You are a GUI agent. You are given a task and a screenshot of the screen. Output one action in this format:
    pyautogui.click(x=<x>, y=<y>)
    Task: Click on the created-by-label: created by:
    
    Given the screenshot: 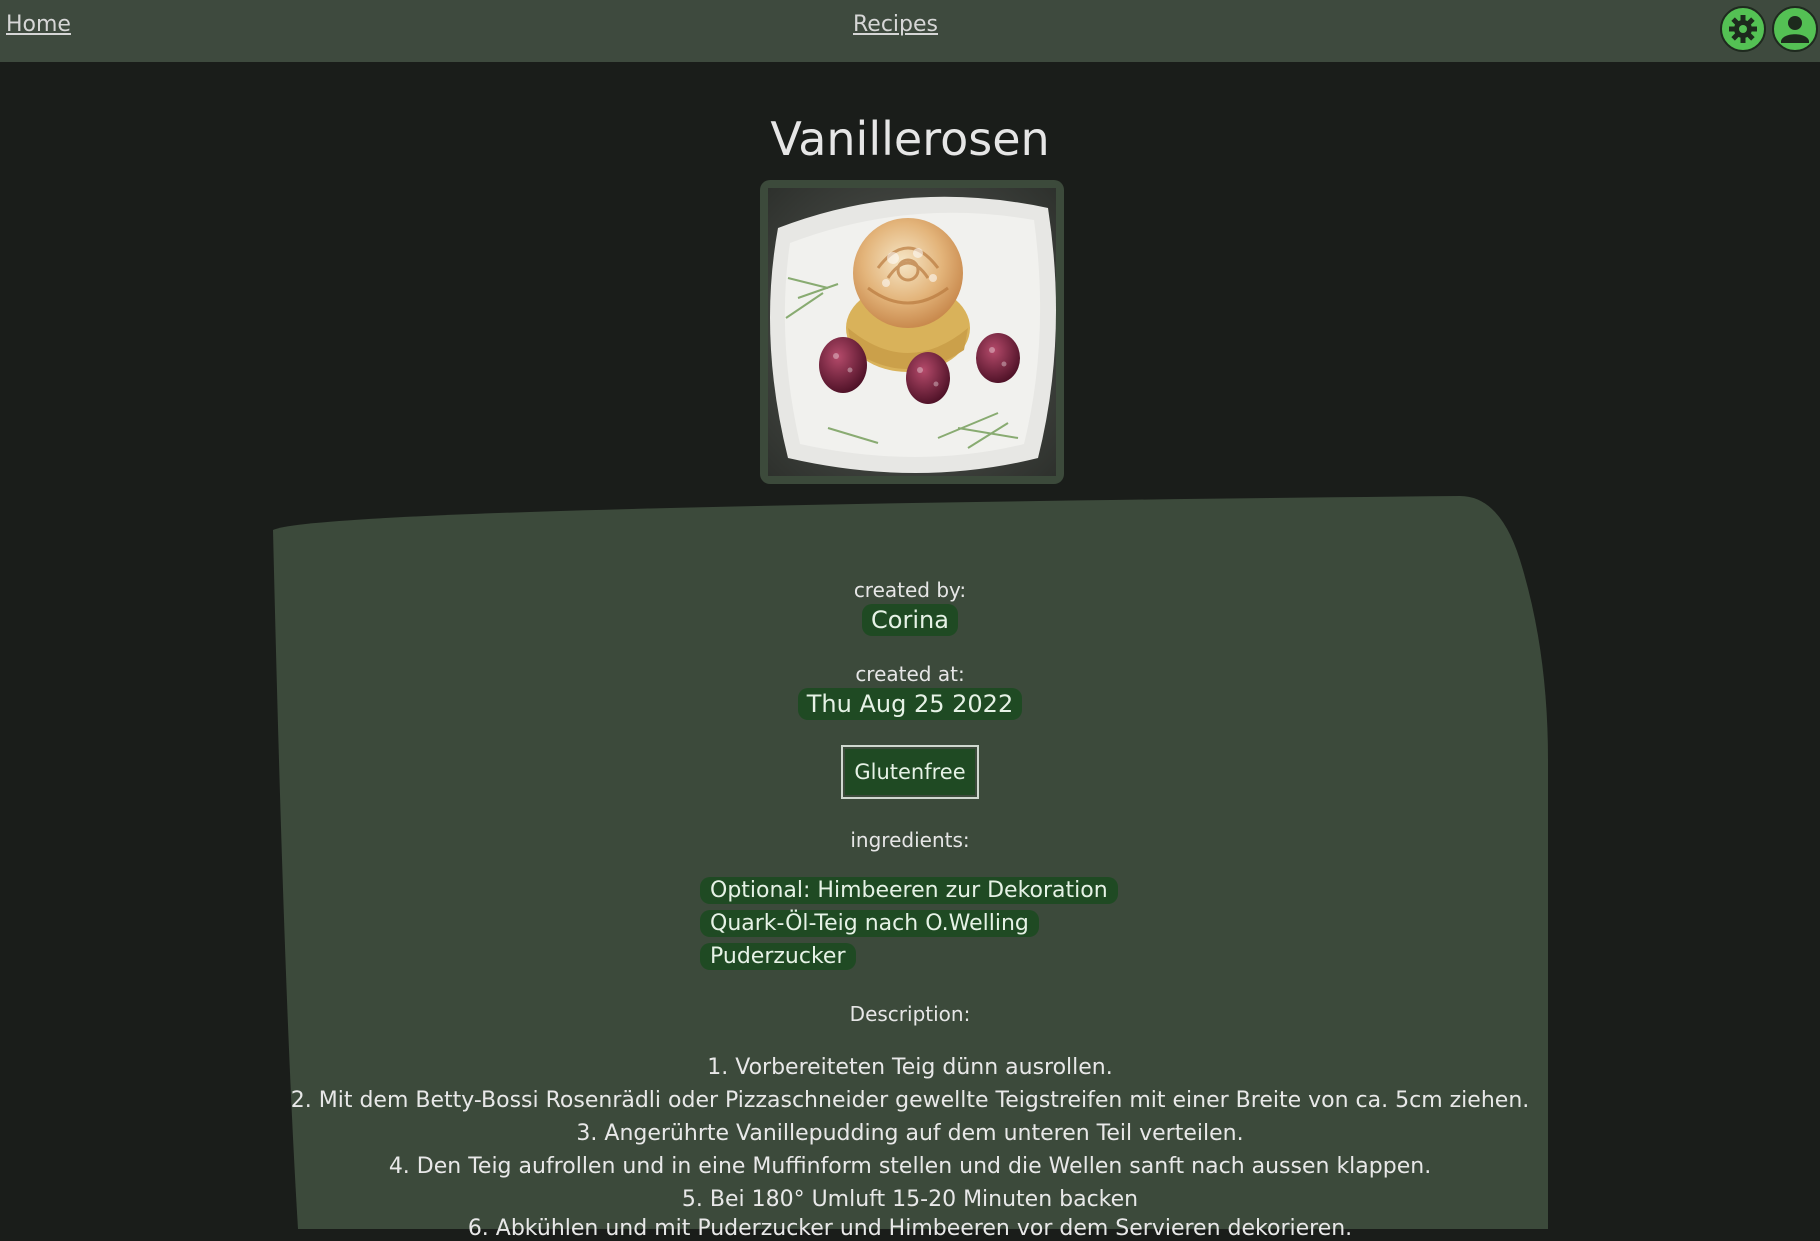 What is the action you would take?
    pyautogui.click(x=910, y=590)
    